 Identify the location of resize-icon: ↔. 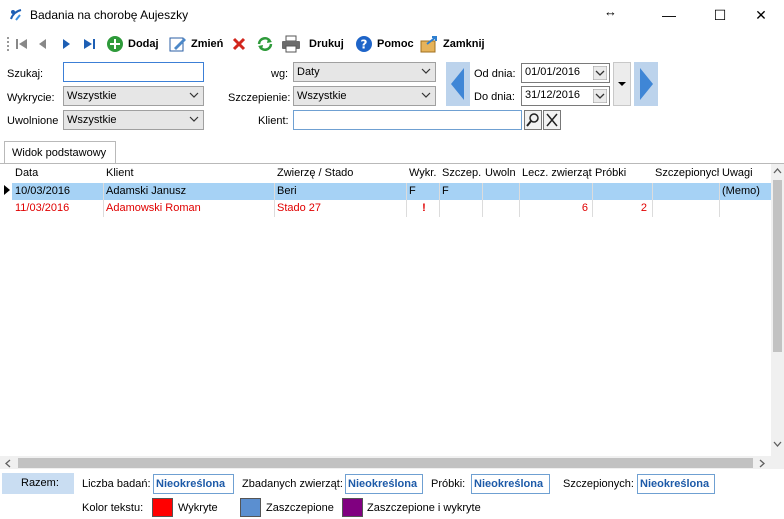
(610, 11).